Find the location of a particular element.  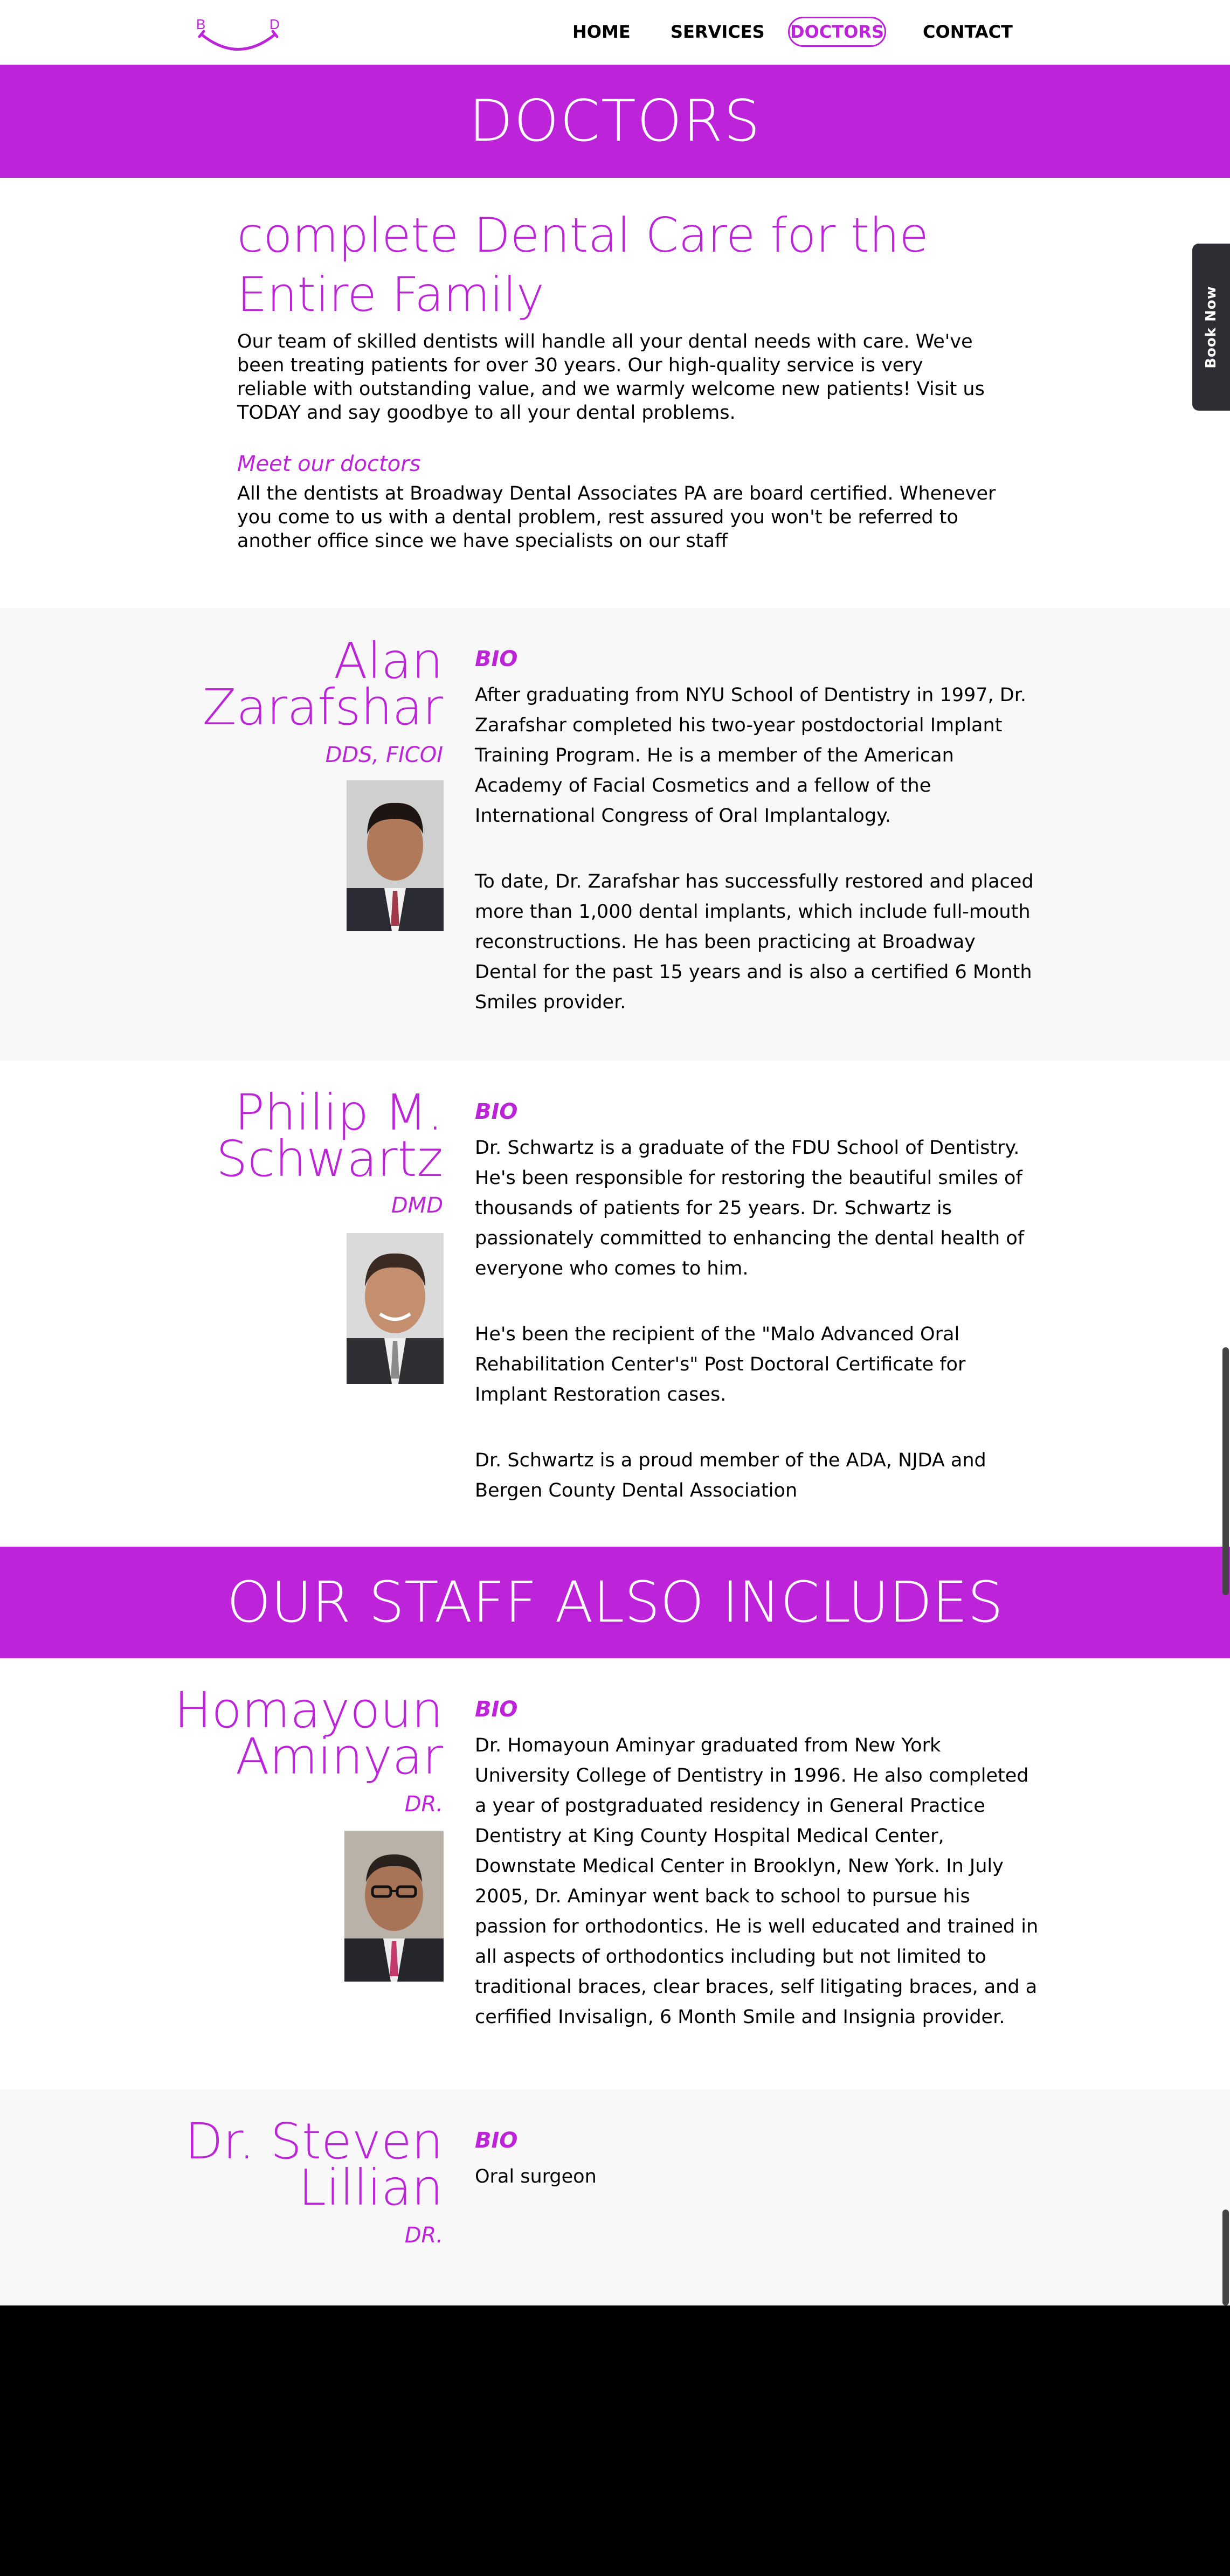

scrollbar-thumb-secondary is located at coordinates (1225, 2258).